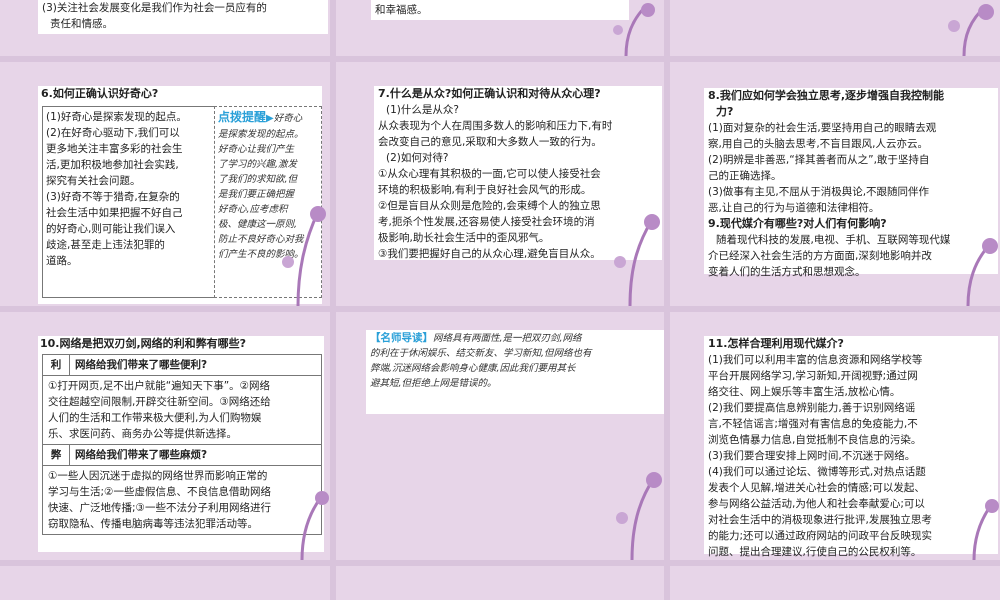 Image resolution: width=1000 pixels, height=600 pixels. Describe the element at coordinates (835, 28) in the screenshot. I see `slide-top-right` at that location.